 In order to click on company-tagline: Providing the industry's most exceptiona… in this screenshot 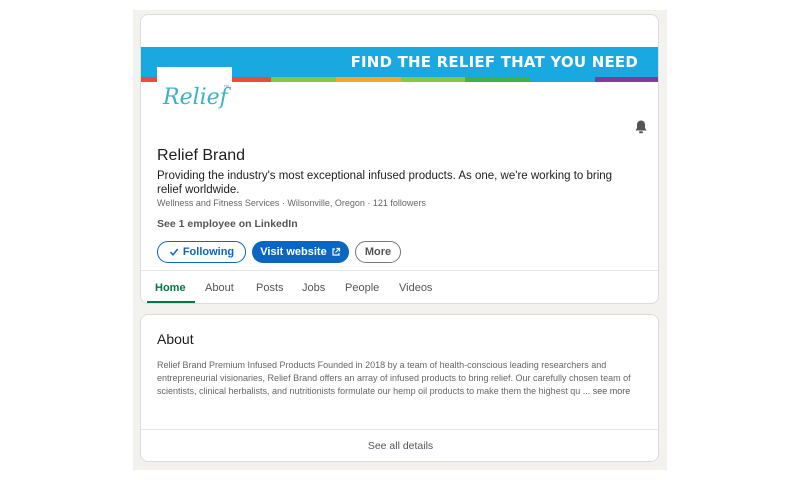, I will do `click(385, 183)`.